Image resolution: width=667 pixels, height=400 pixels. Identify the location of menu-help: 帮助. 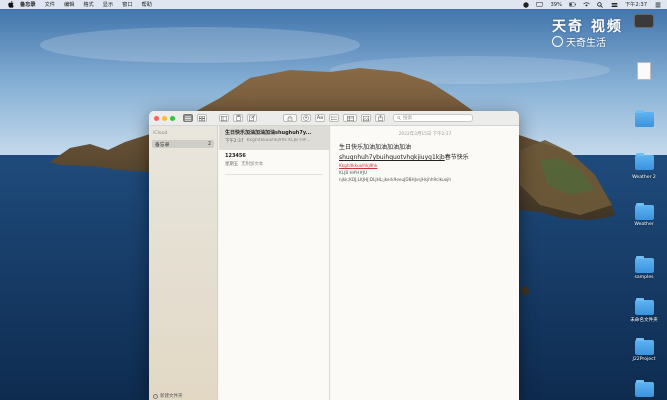
(147, 4).